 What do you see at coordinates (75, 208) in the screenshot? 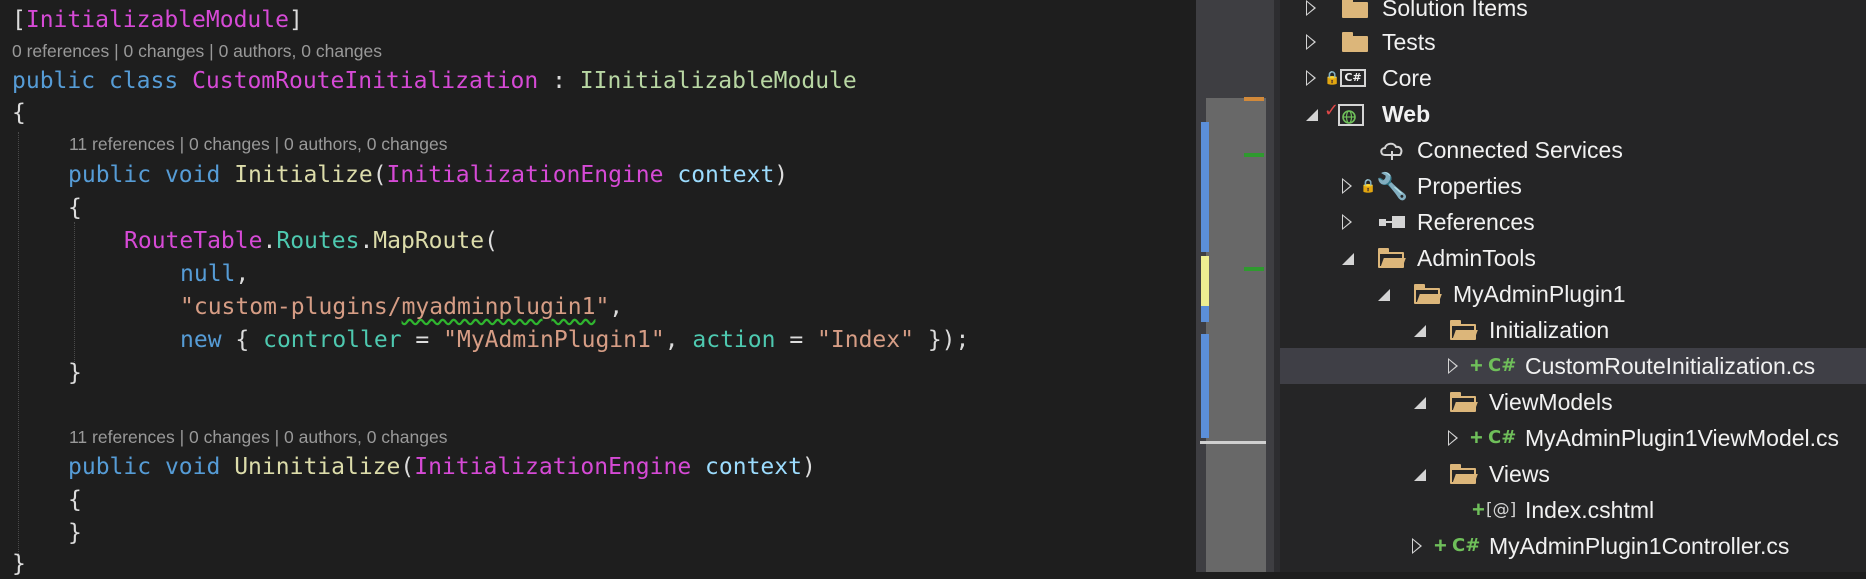
I see `initialize-brace-open: {` at bounding box center [75, 208].